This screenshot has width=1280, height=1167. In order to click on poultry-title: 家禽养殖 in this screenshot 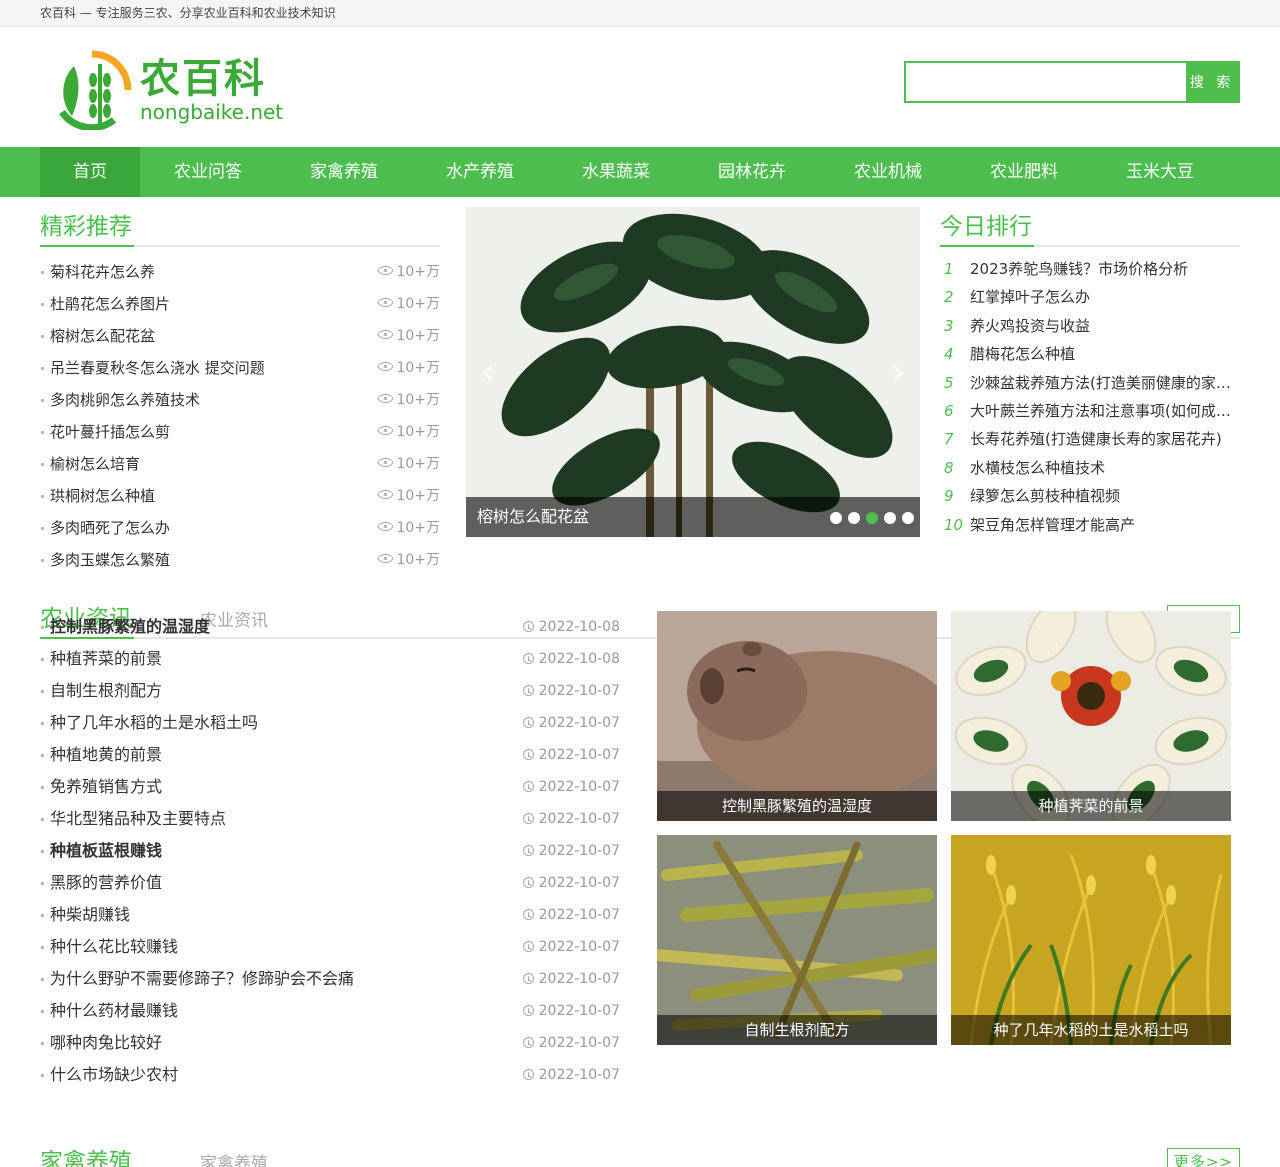, I will do `click(87, 1155)`.